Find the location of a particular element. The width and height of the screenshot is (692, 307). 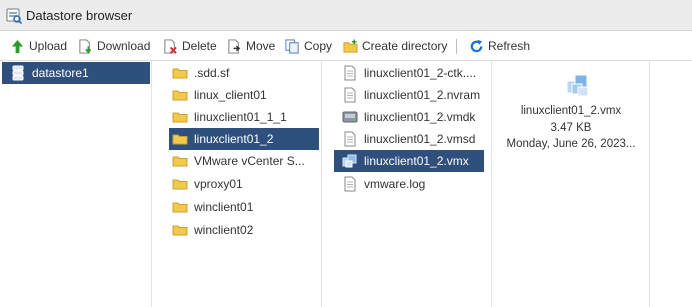

folder-item: winclient02 is located at coordinates (245, 230).